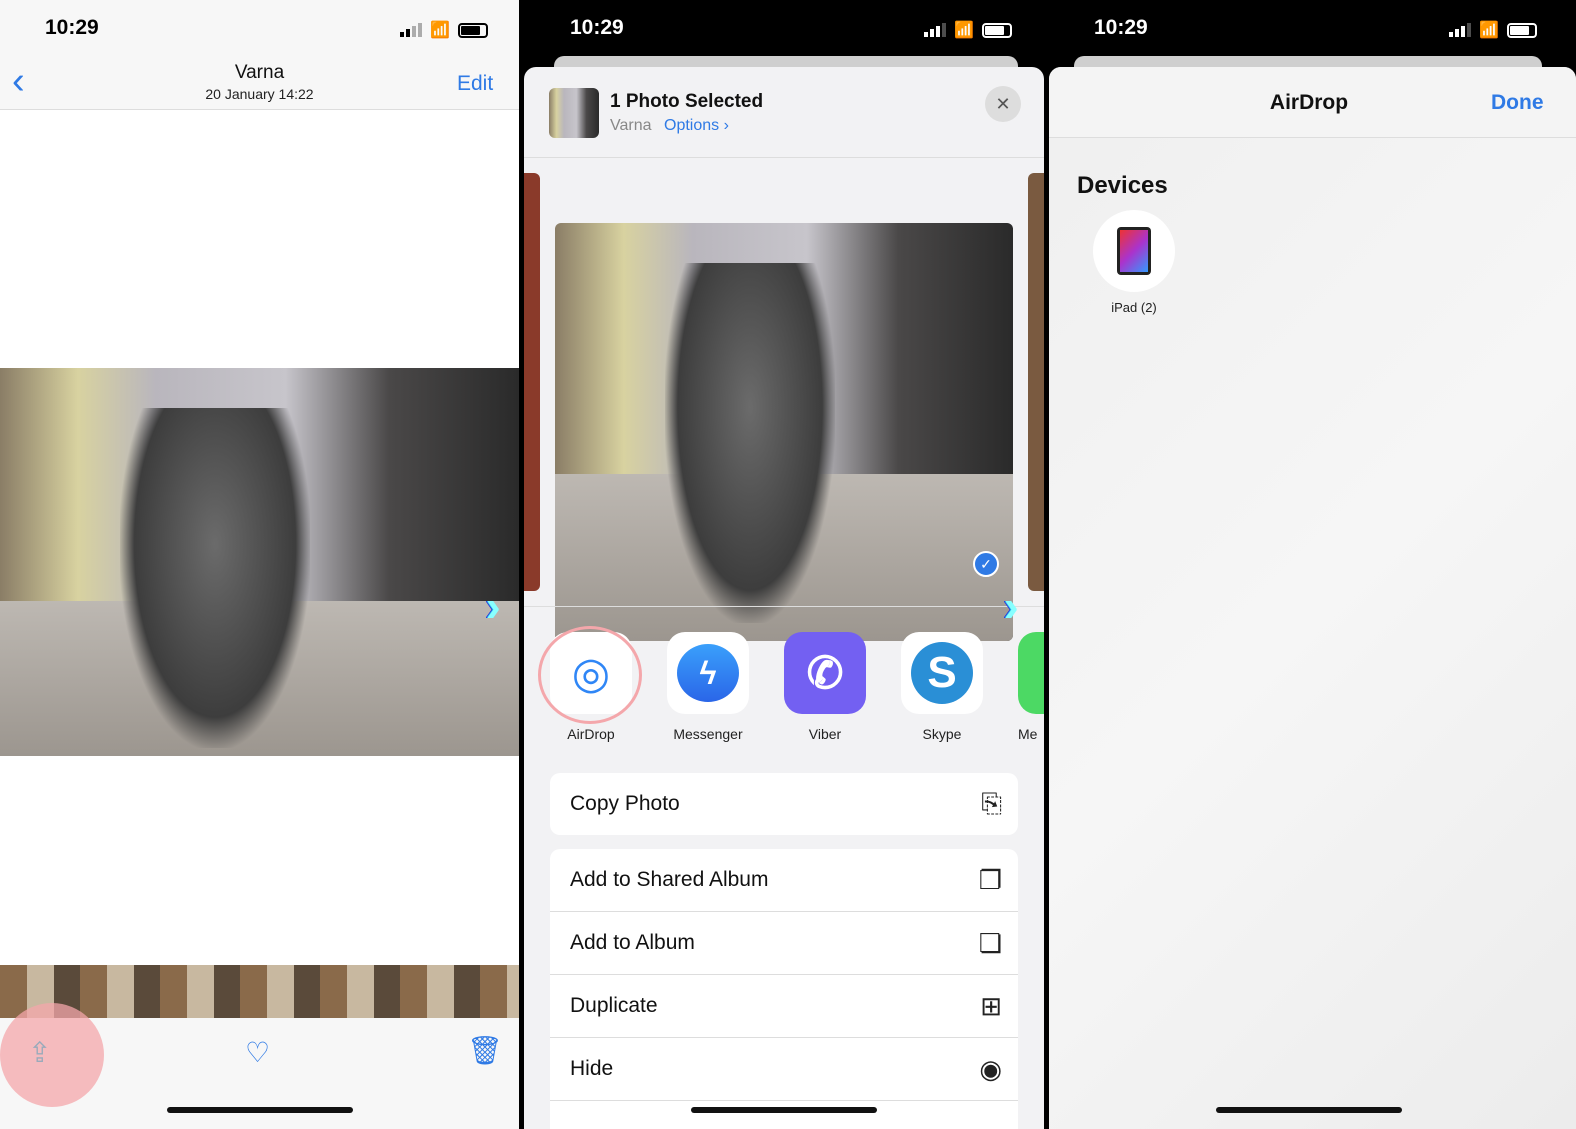  Describe the element at coordinates (632, 942) in the screenshot. I see `action-label: Add to Album` at that location.